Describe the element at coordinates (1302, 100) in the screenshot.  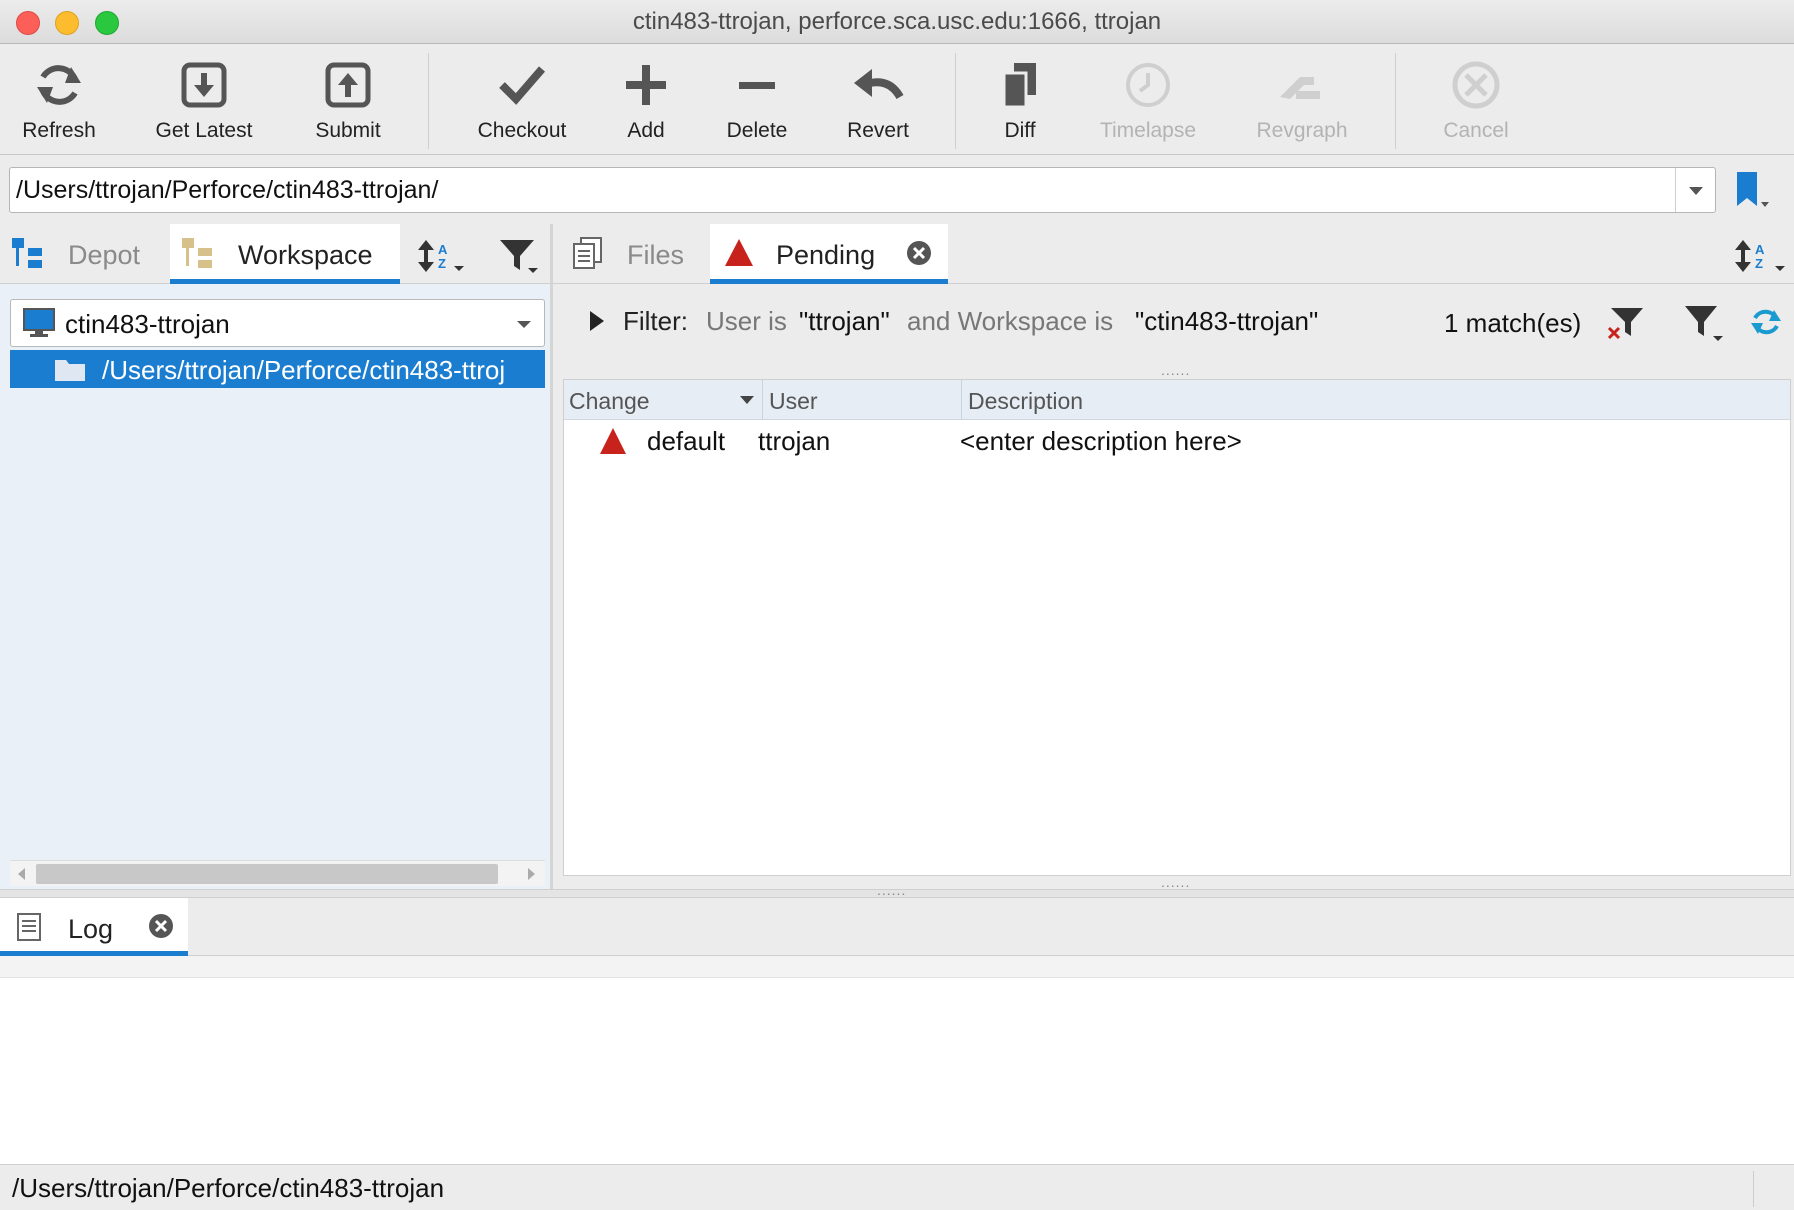
I see `revgraph-button: Revgraph` at that location.